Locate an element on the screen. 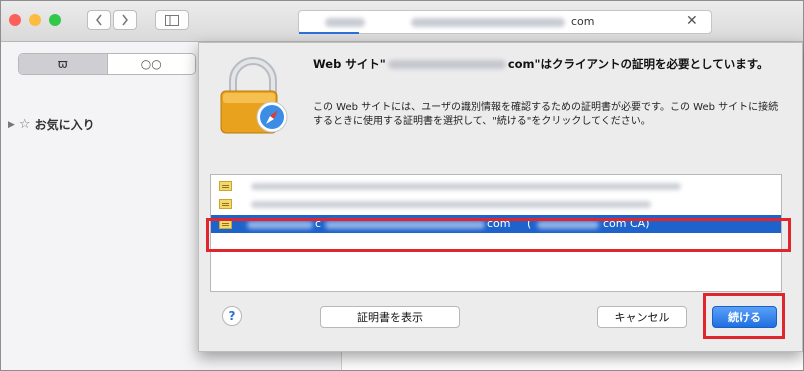  chevron-left-icon is located at coordinates (99, 20).